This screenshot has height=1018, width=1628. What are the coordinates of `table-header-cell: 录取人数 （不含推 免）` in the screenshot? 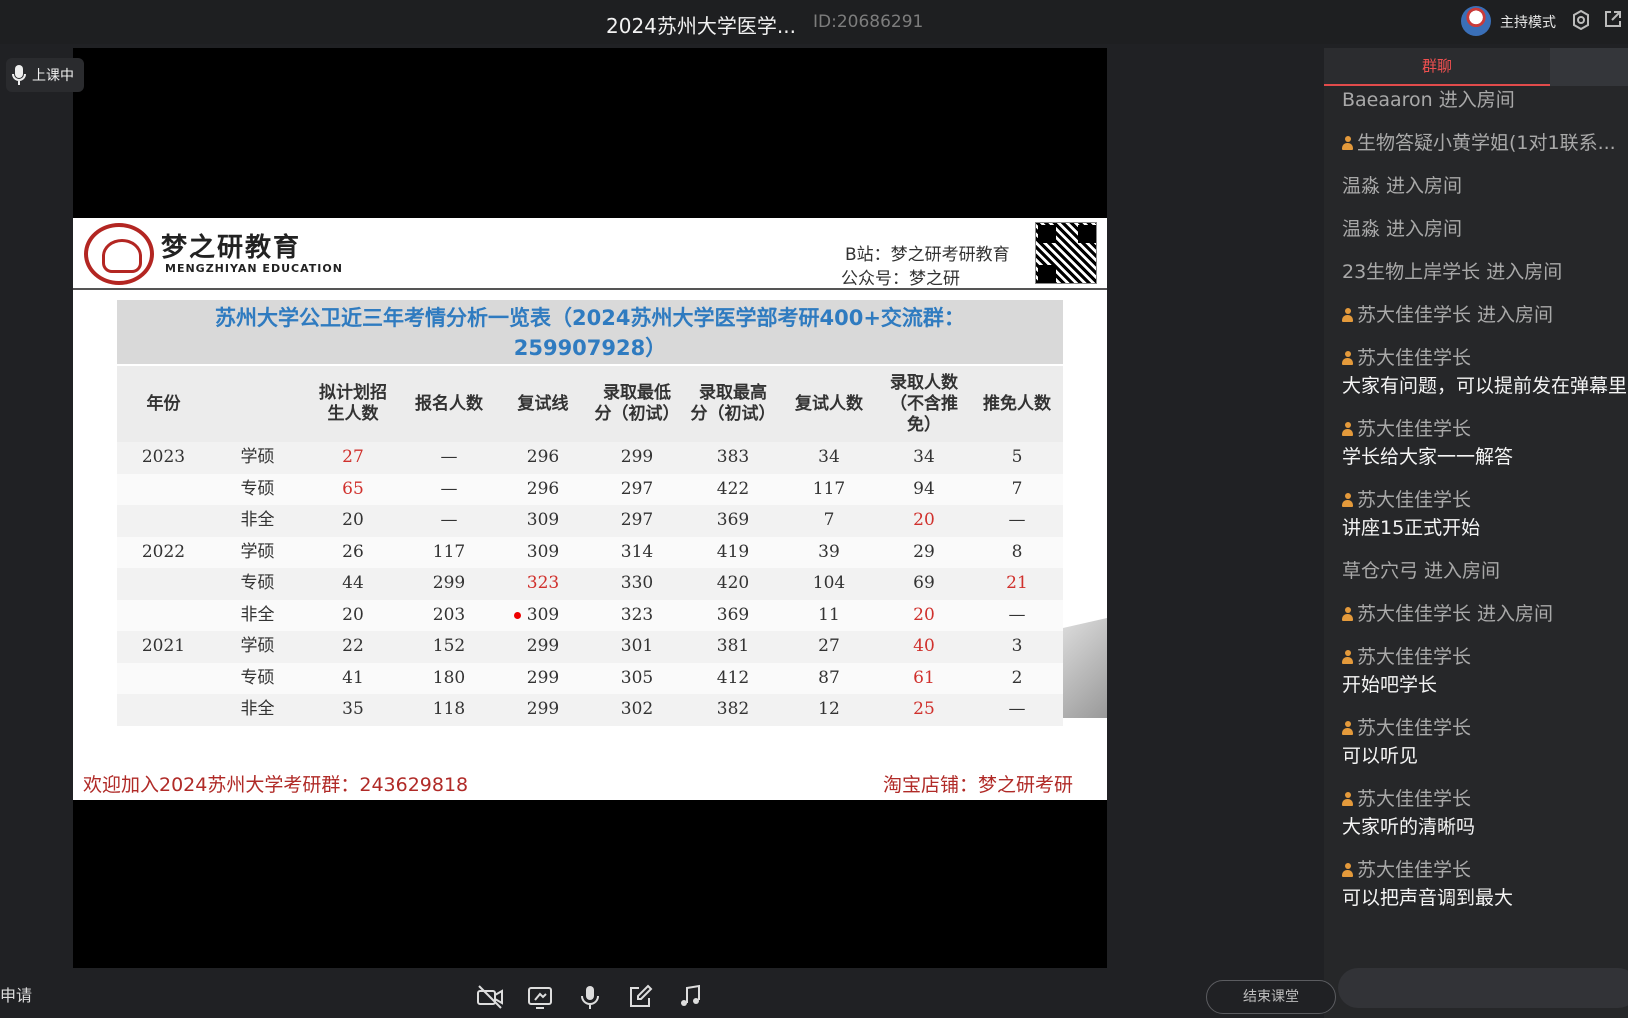 It's located at (924, 403).